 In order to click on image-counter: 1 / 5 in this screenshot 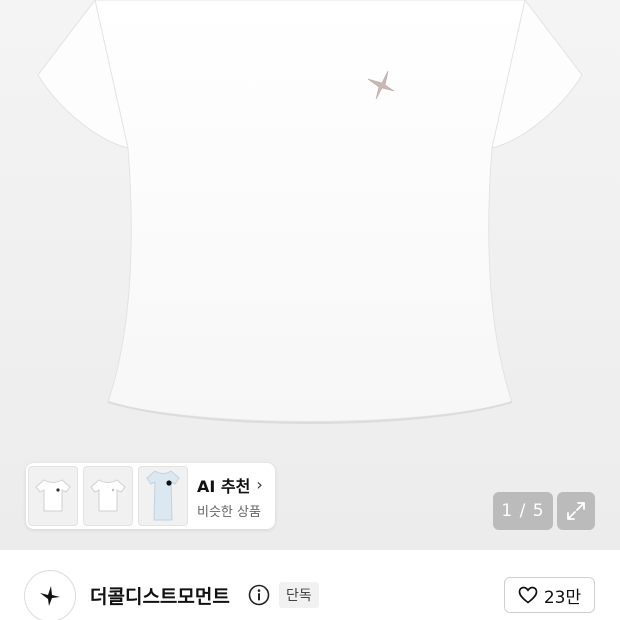, I will do `click(523, 511)`.